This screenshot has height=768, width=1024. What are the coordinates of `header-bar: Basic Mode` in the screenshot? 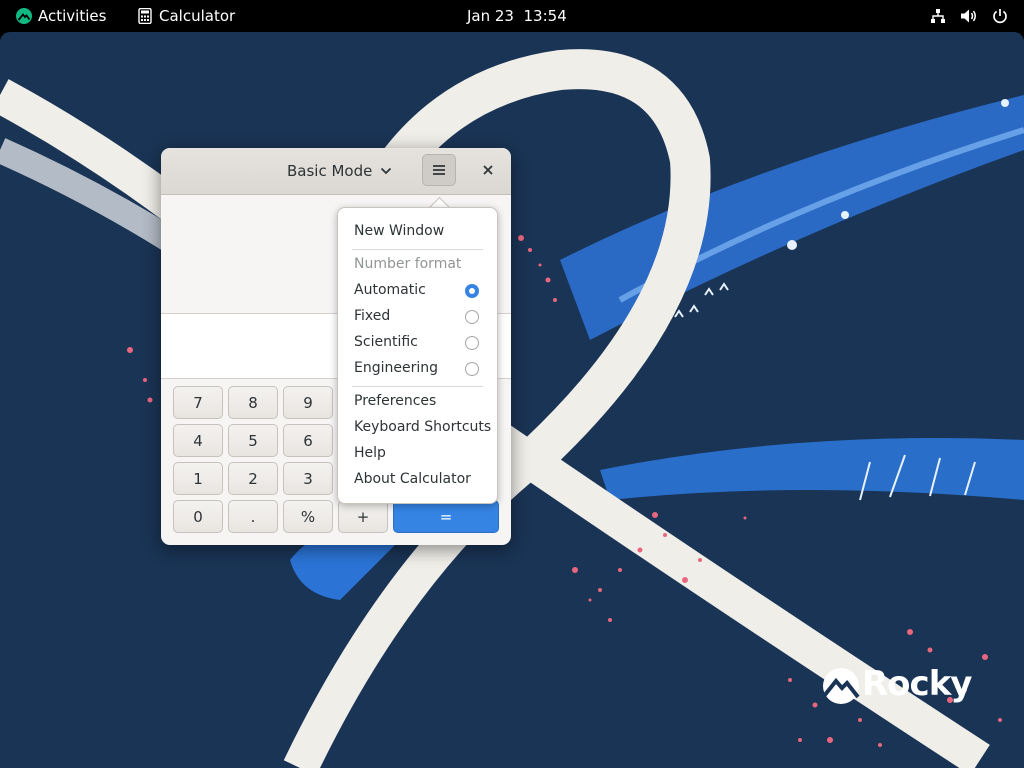 It's located at (336, 171).